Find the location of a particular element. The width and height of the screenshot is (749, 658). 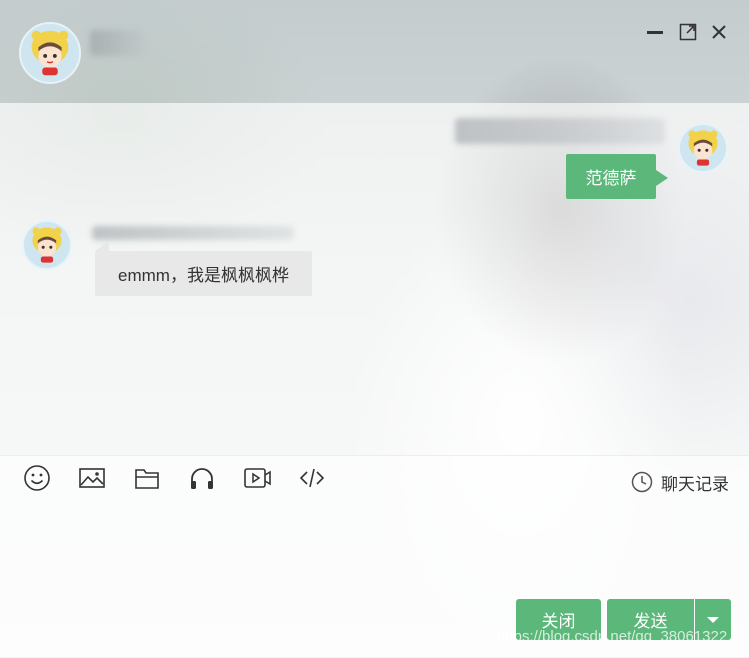

watermark: https://blog.csdn.net/qq_38061322 is located at coordinates (612, 636).